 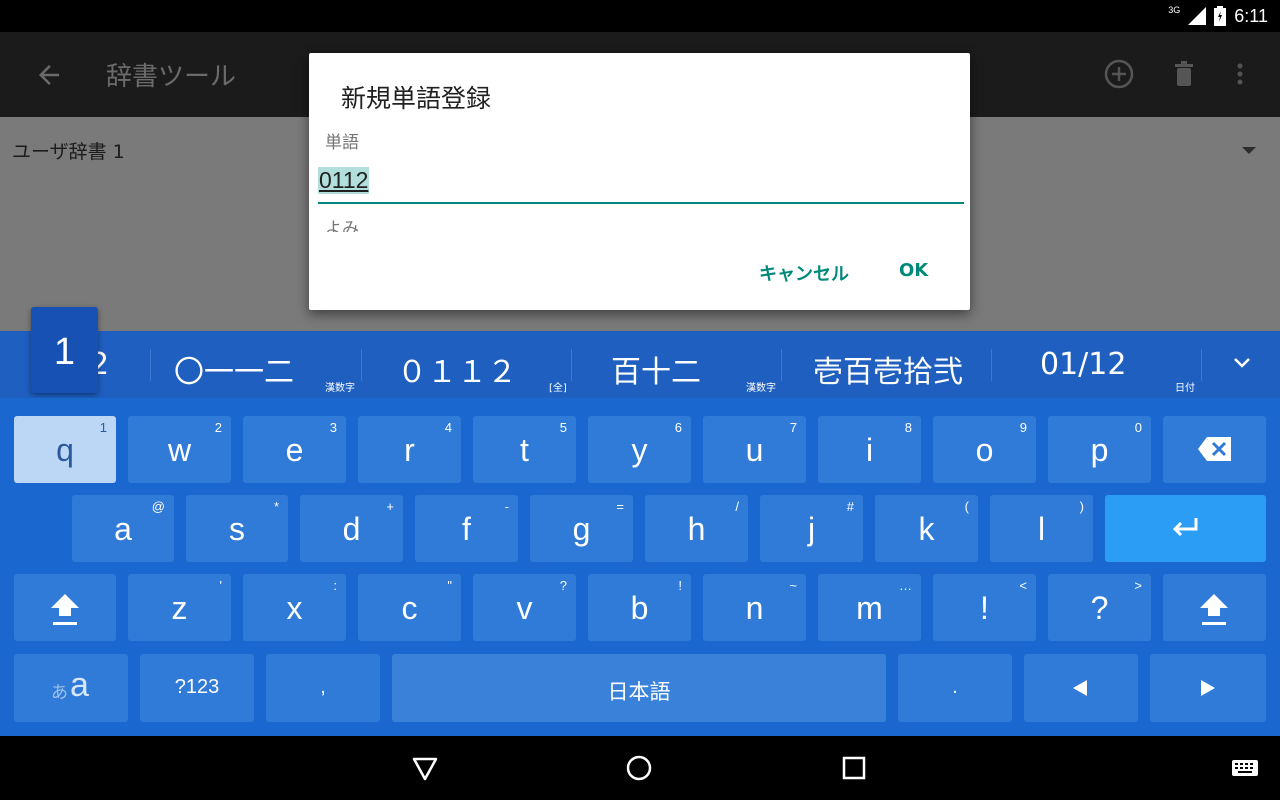 I want to click on key-n: n ~, so click(x=754, y=607).